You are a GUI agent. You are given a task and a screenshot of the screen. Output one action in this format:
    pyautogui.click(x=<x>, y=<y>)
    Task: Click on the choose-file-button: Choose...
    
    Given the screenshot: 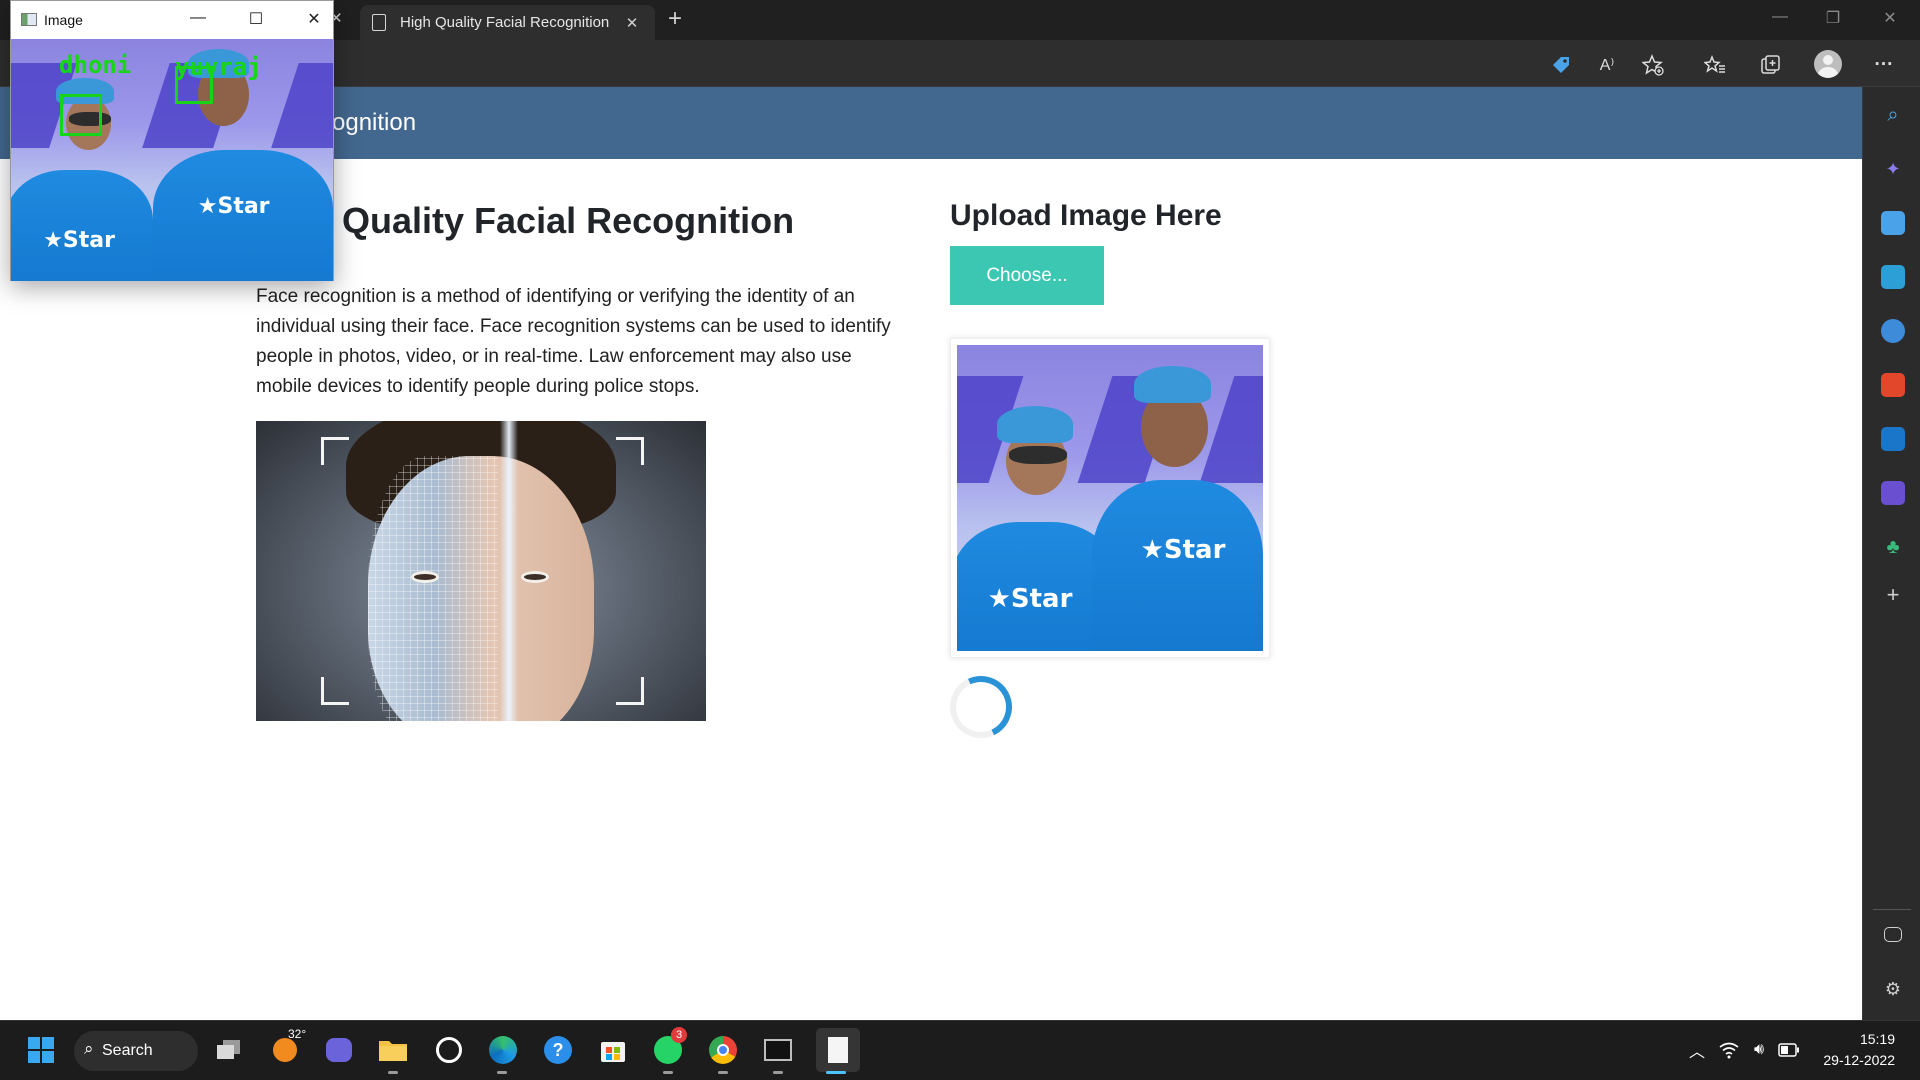 What is the action you would take?
    pyautogui.click(x=1027, y=275)
    